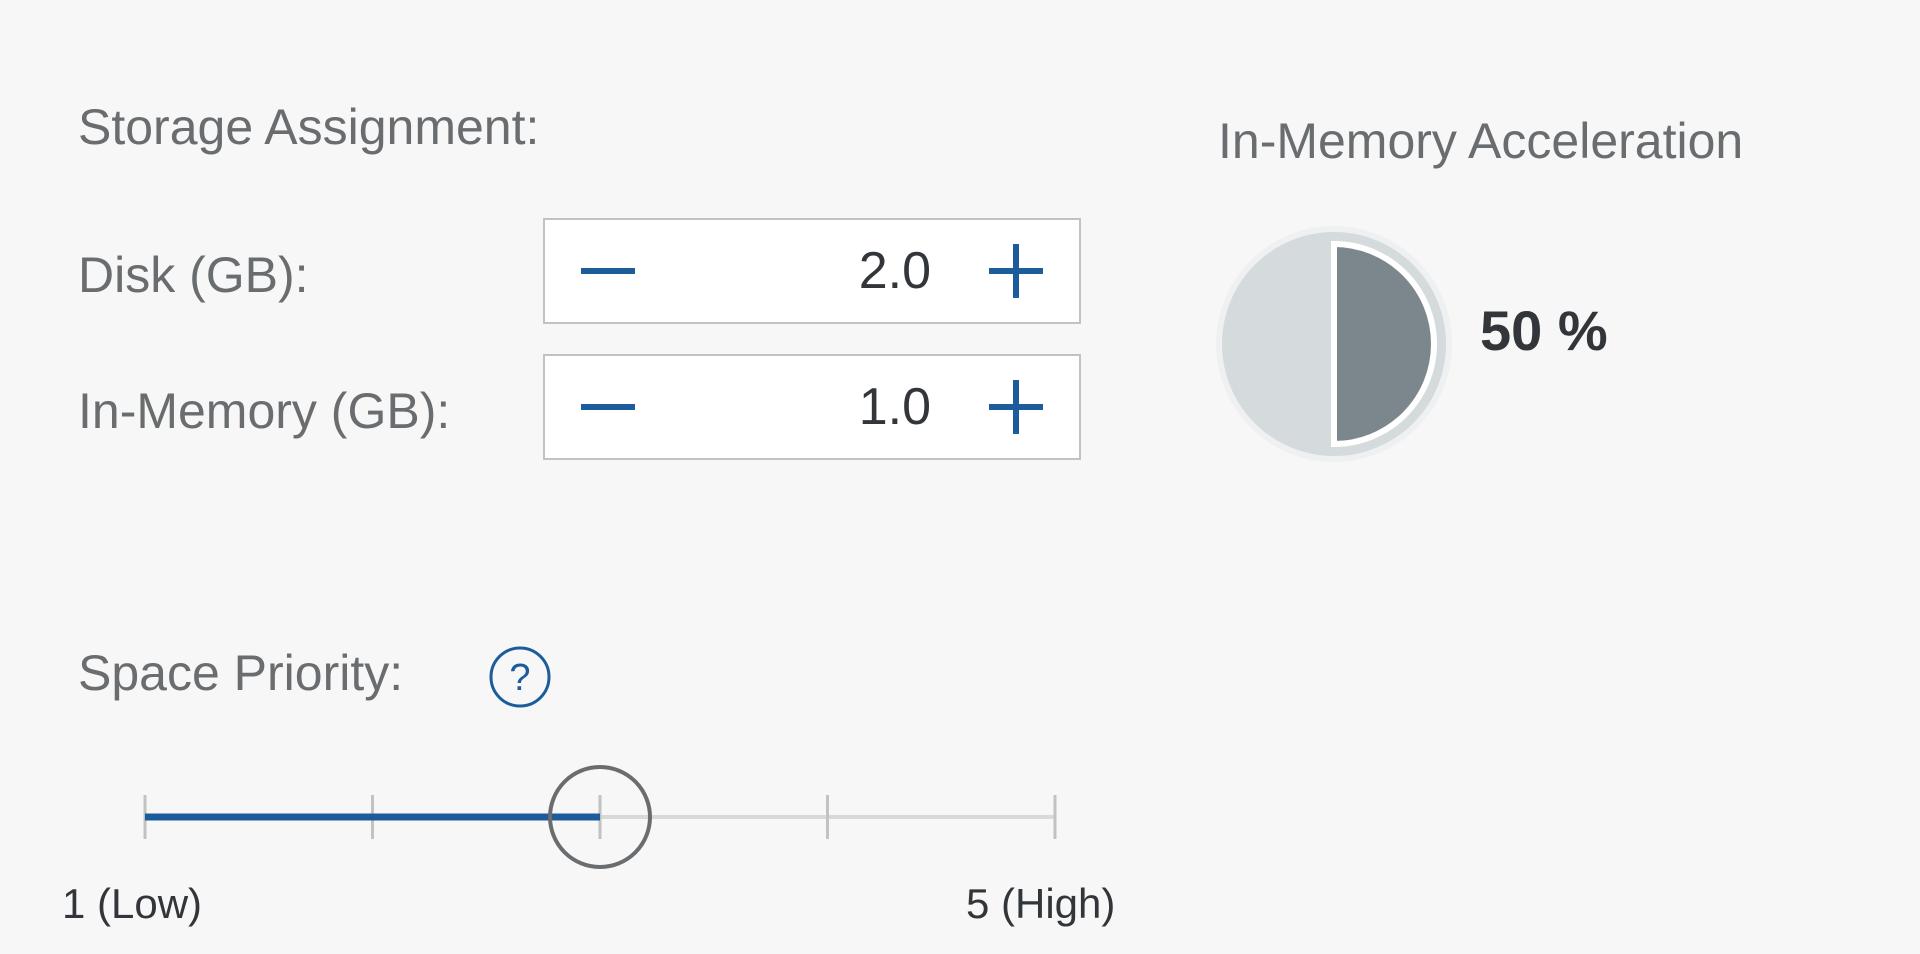  I want to click on acceleration-percent: 50 %, so click(1544, 330).